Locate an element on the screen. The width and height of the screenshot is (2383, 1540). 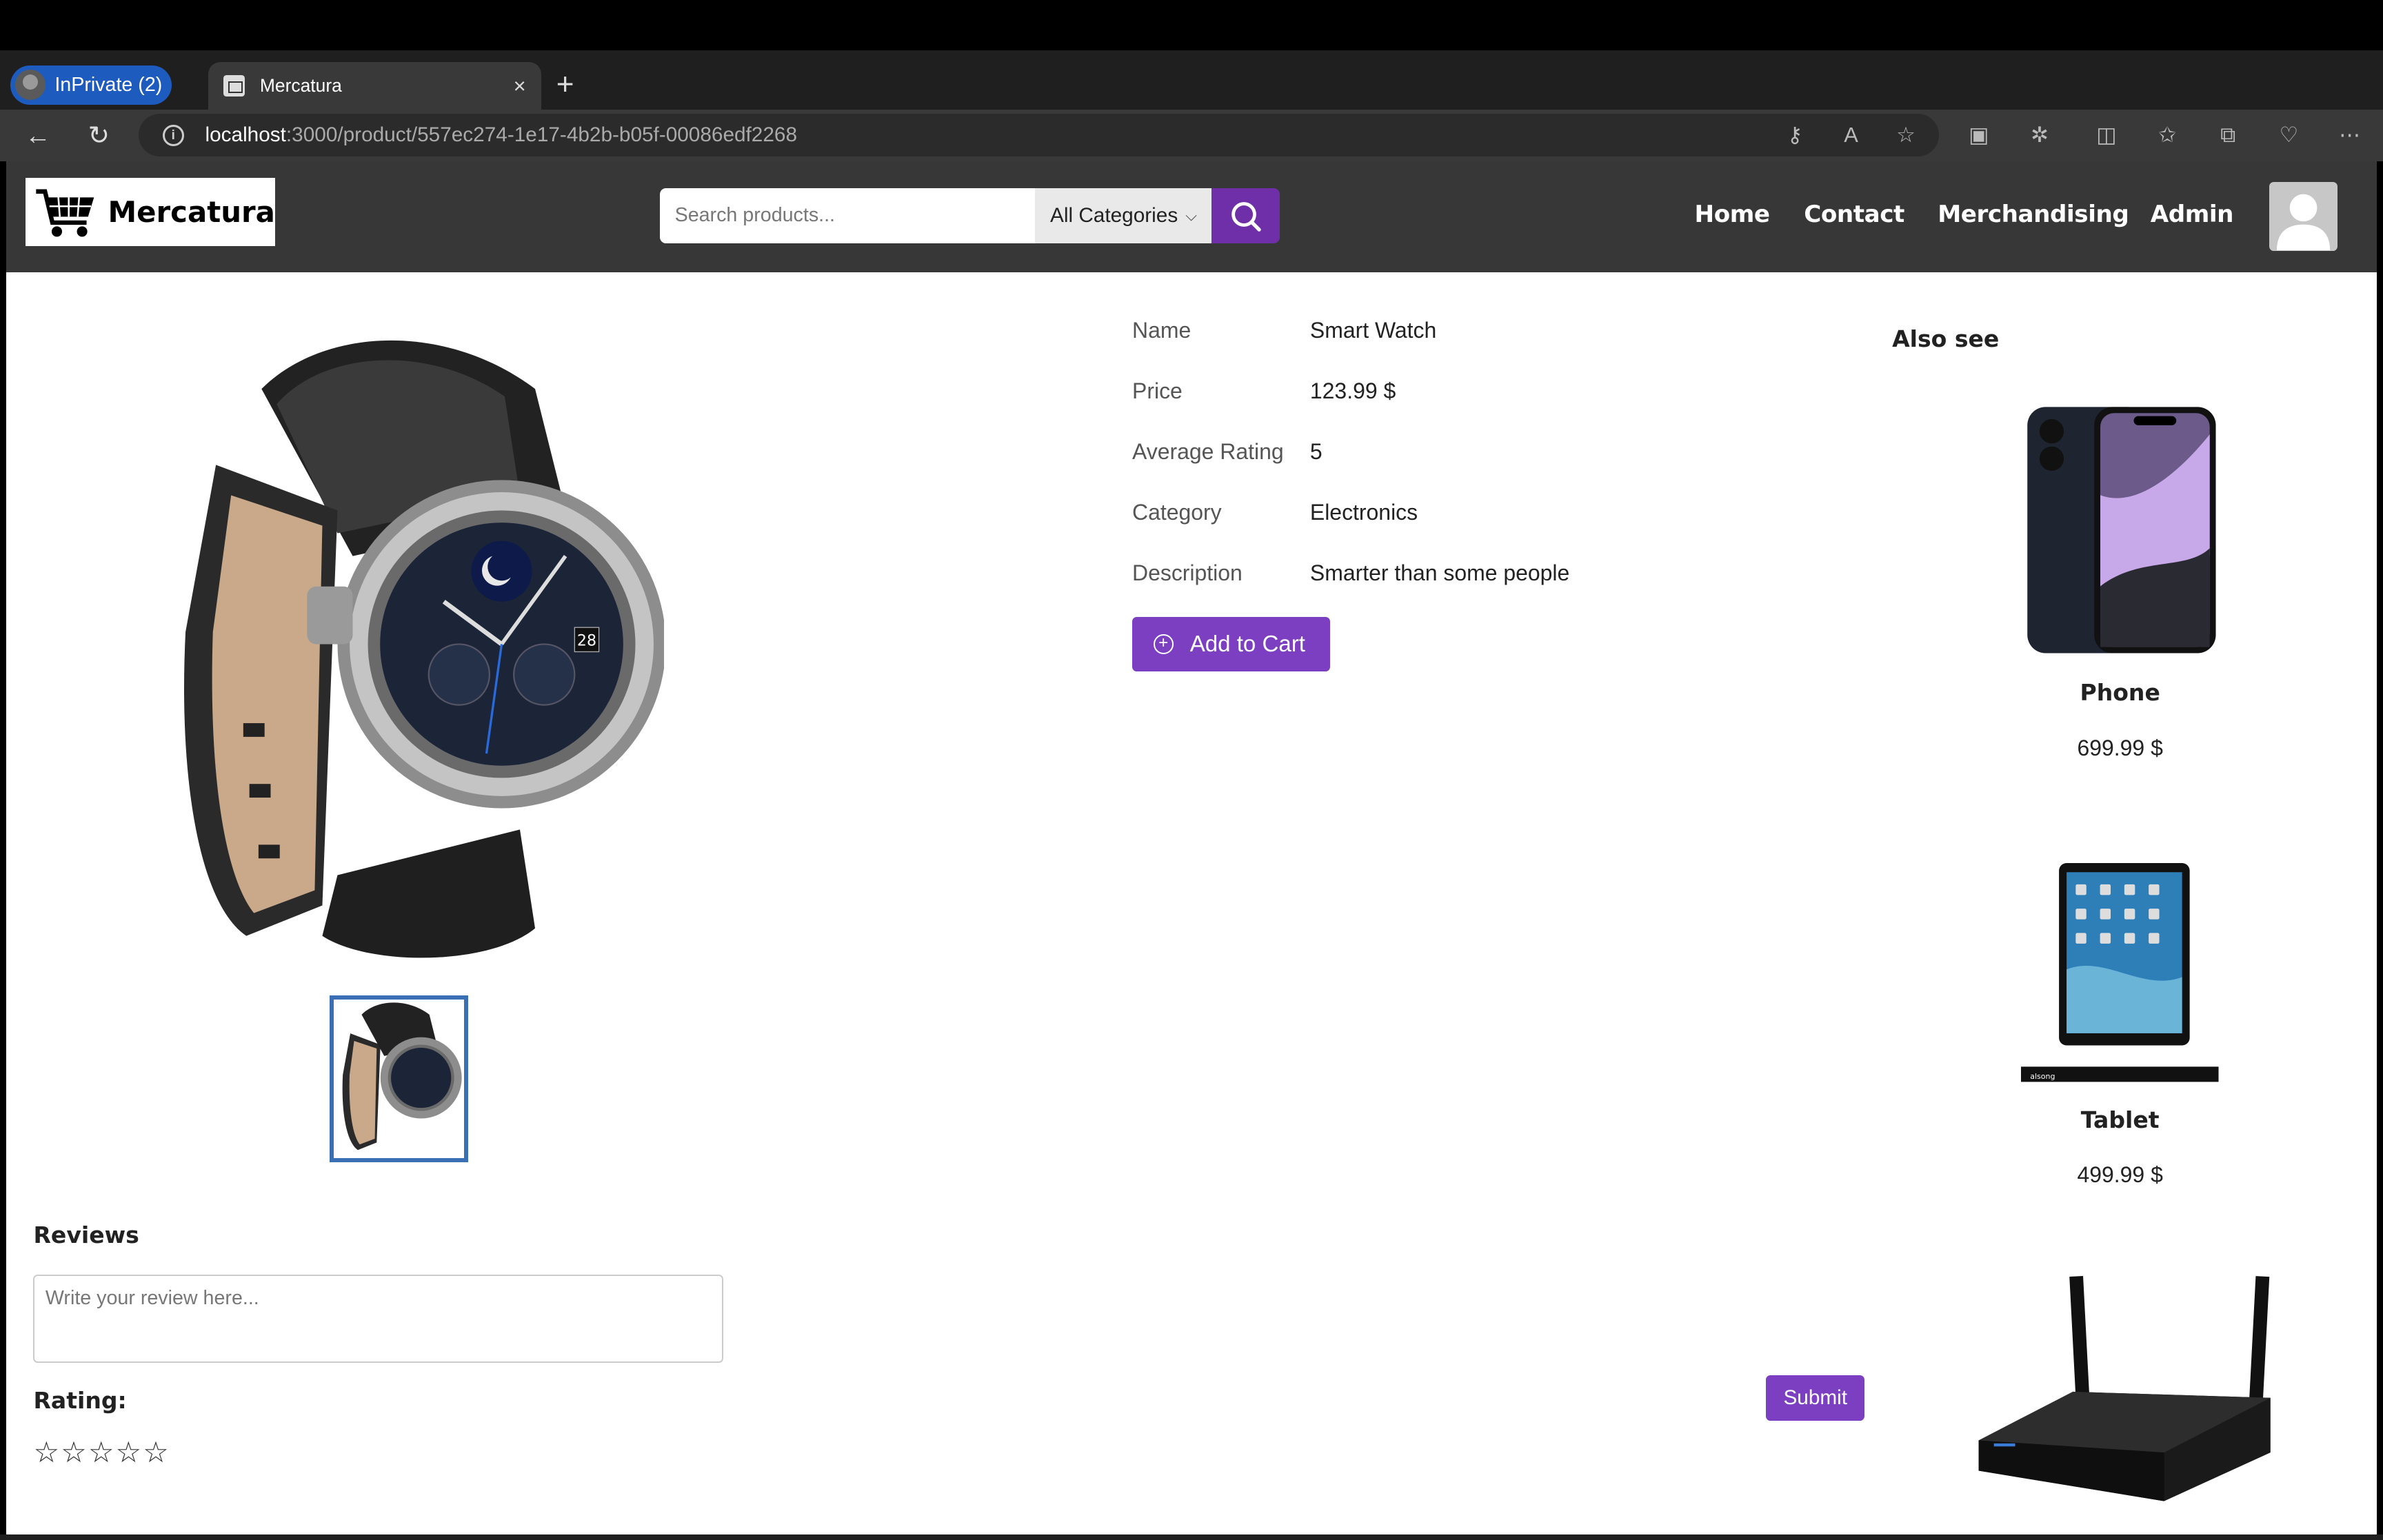
field-value-category: Electronics is located at coordinates (1363, 513).